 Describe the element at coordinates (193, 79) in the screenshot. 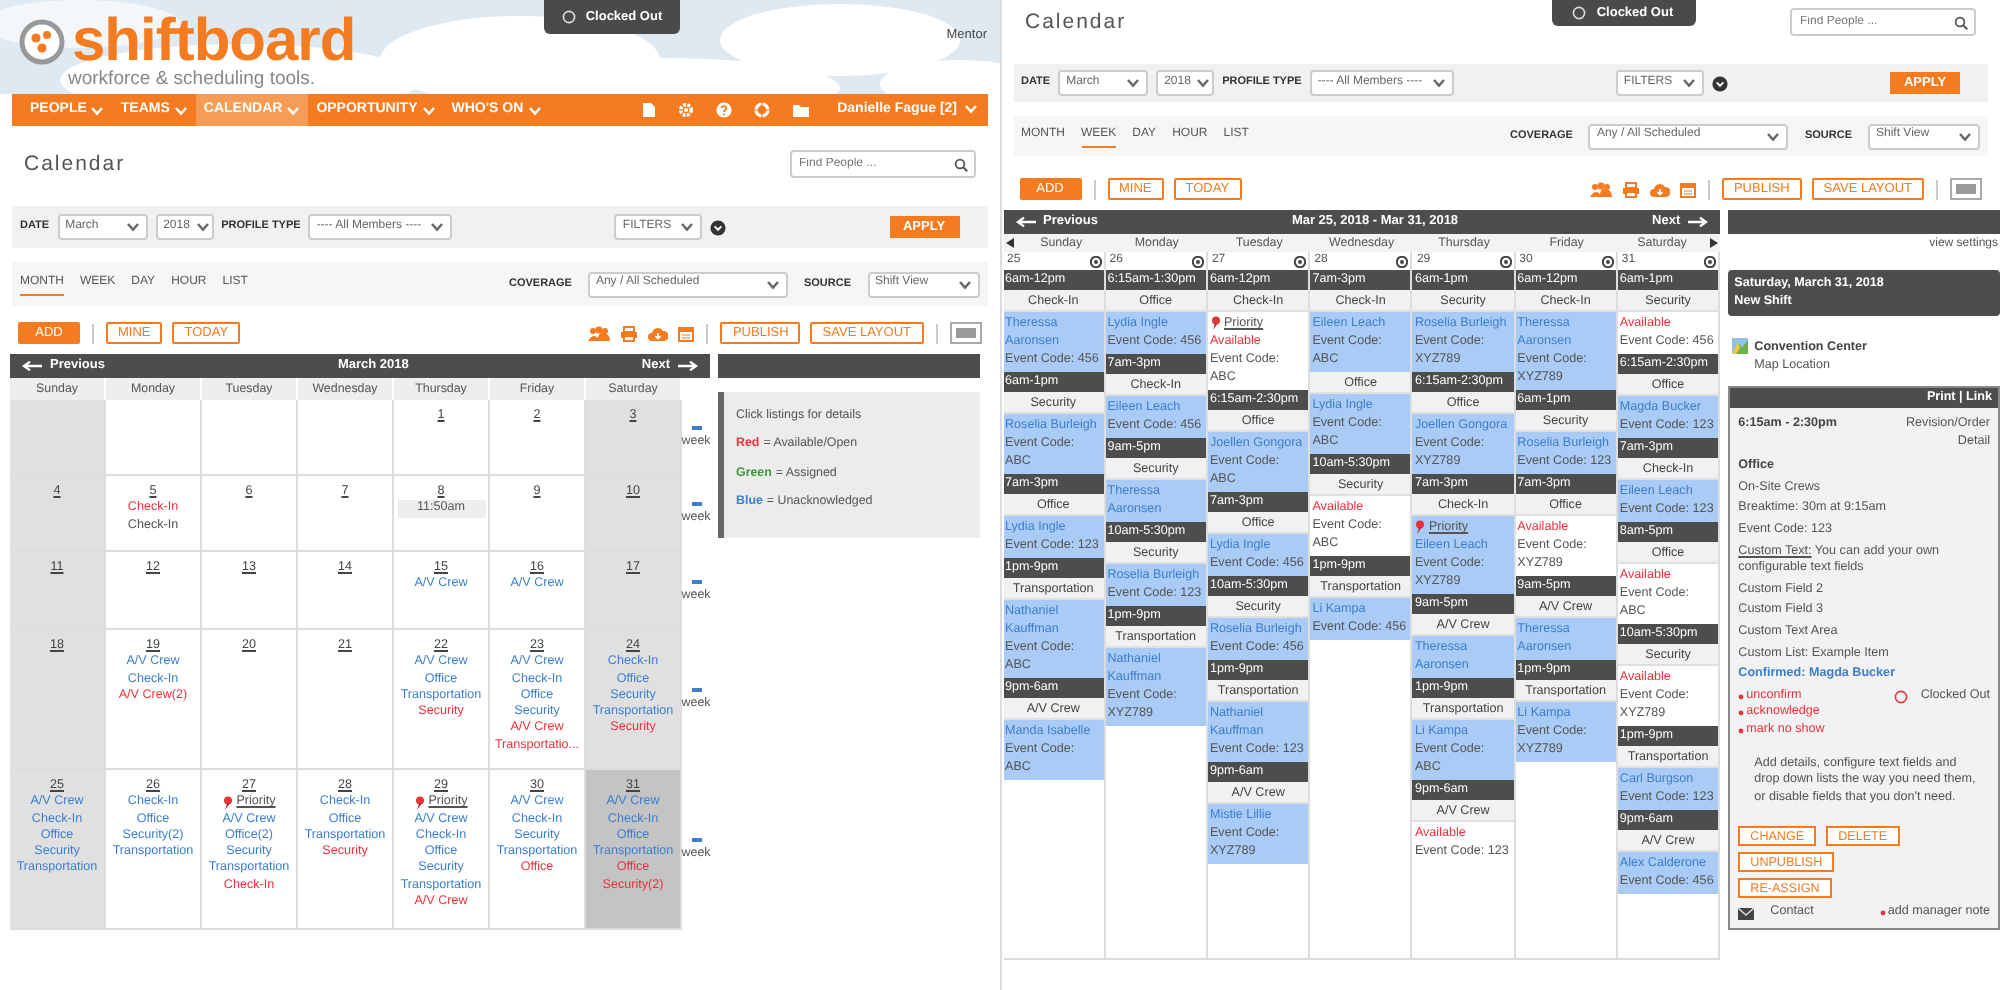

I see `logo-tagline: workforce & scheduling tools.` at that location.